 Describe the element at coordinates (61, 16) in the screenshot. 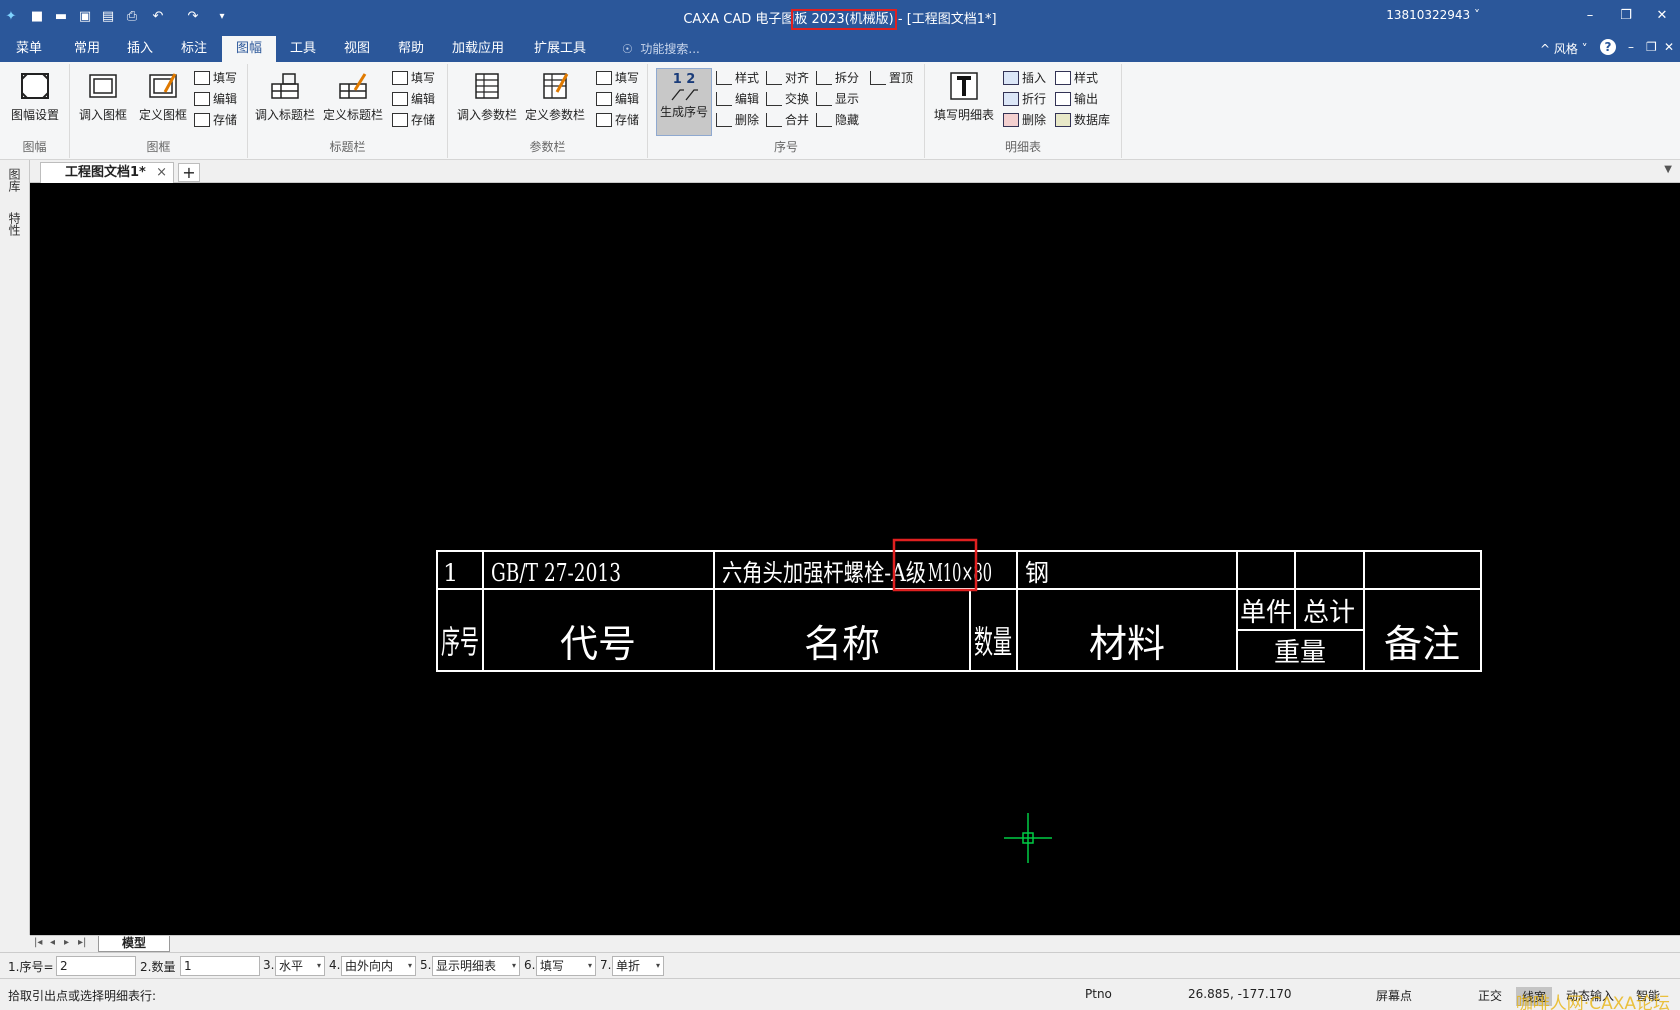

I see `open-folder-icon: ▬` at that location.